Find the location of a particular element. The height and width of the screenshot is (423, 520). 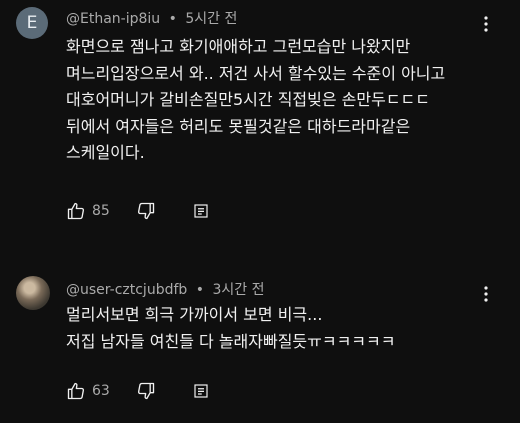

comment-actions: 63 is located at coordinates (138, 391).